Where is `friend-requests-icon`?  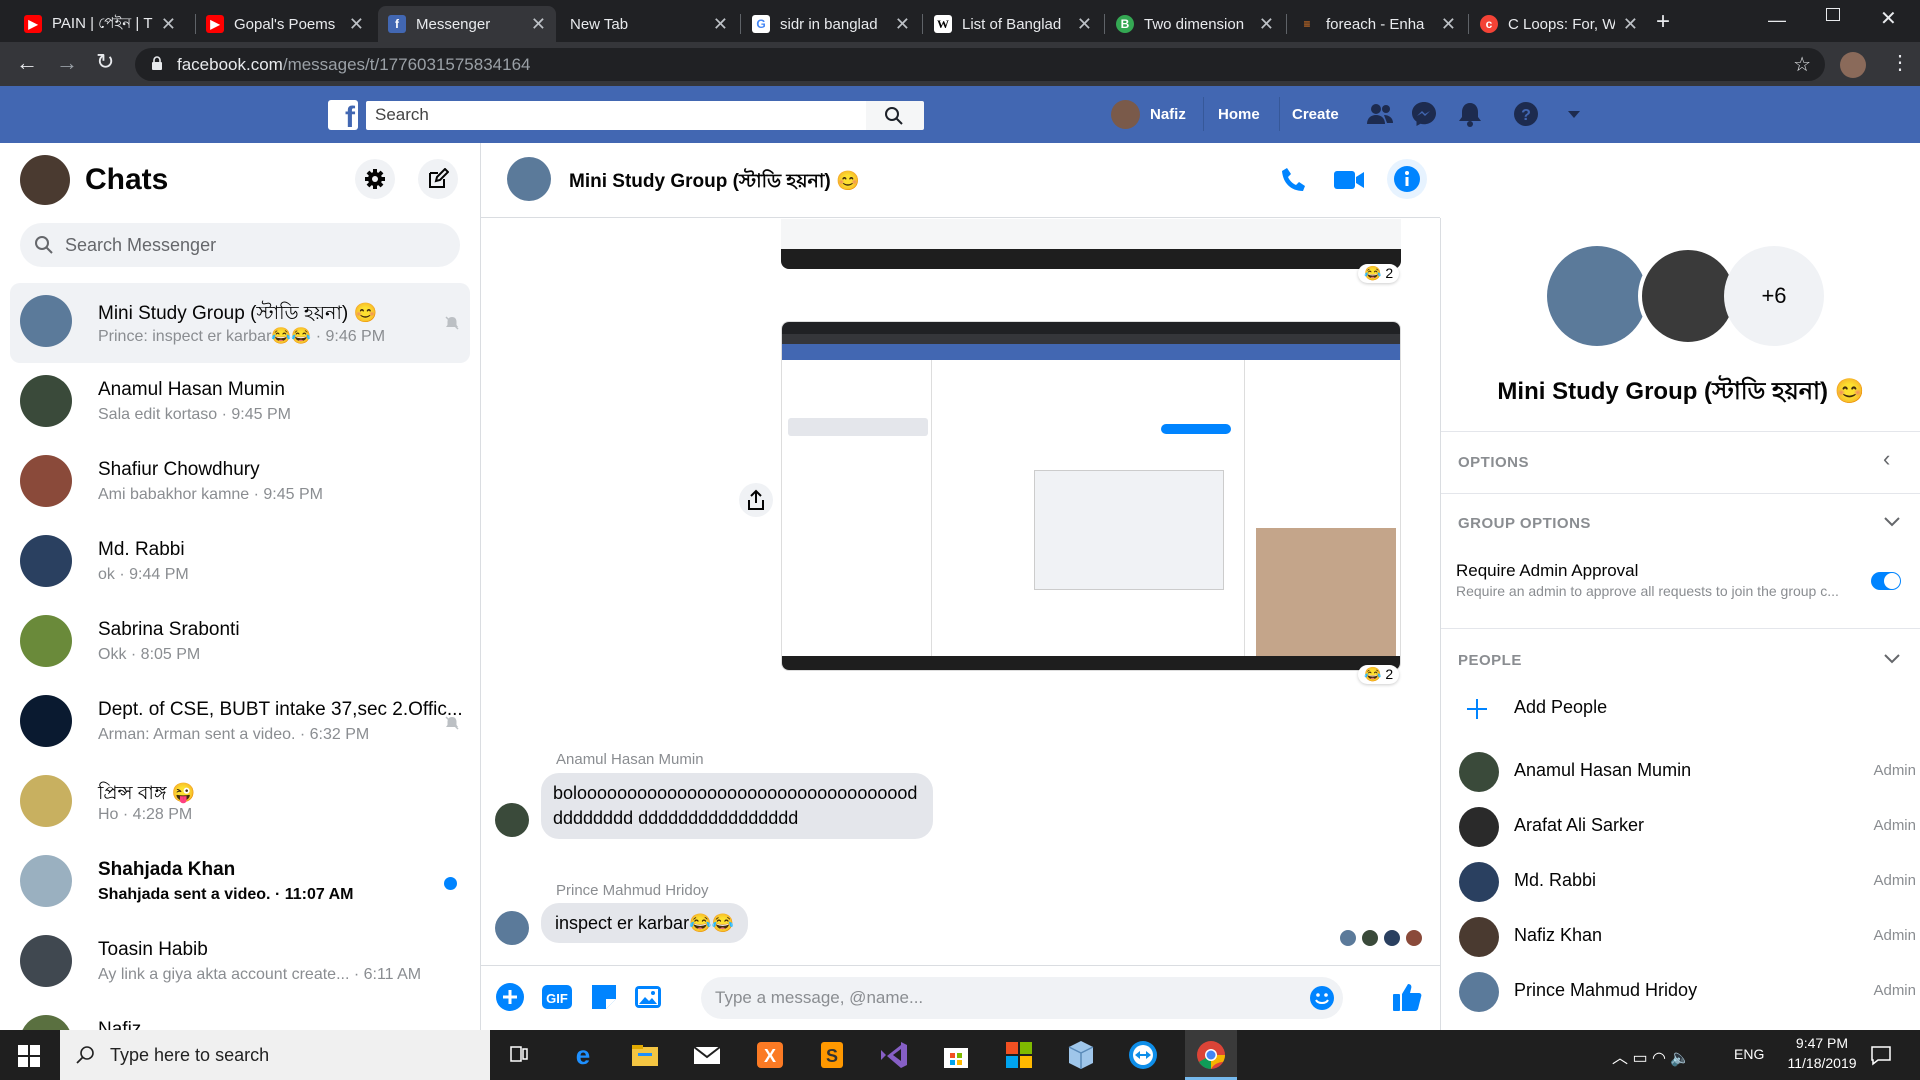 friend-requests-icon is located at coordinates (1380, 114).